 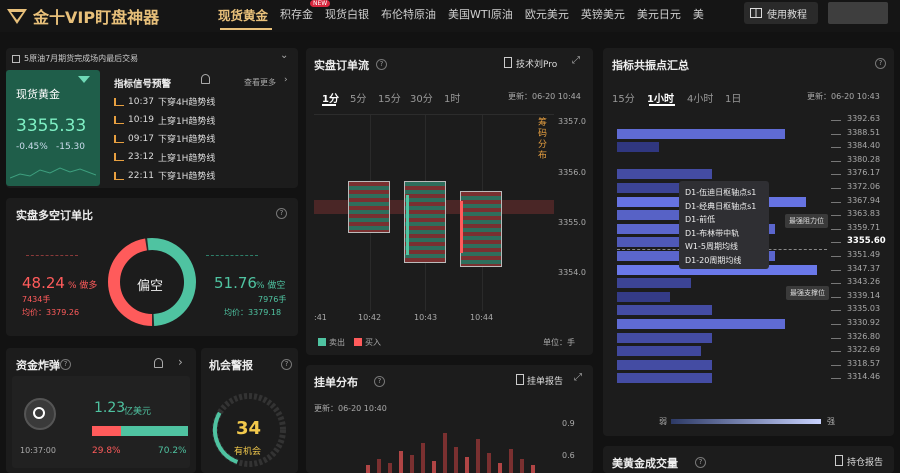 I want to click on doc-icon, so click(x=520, y=379).